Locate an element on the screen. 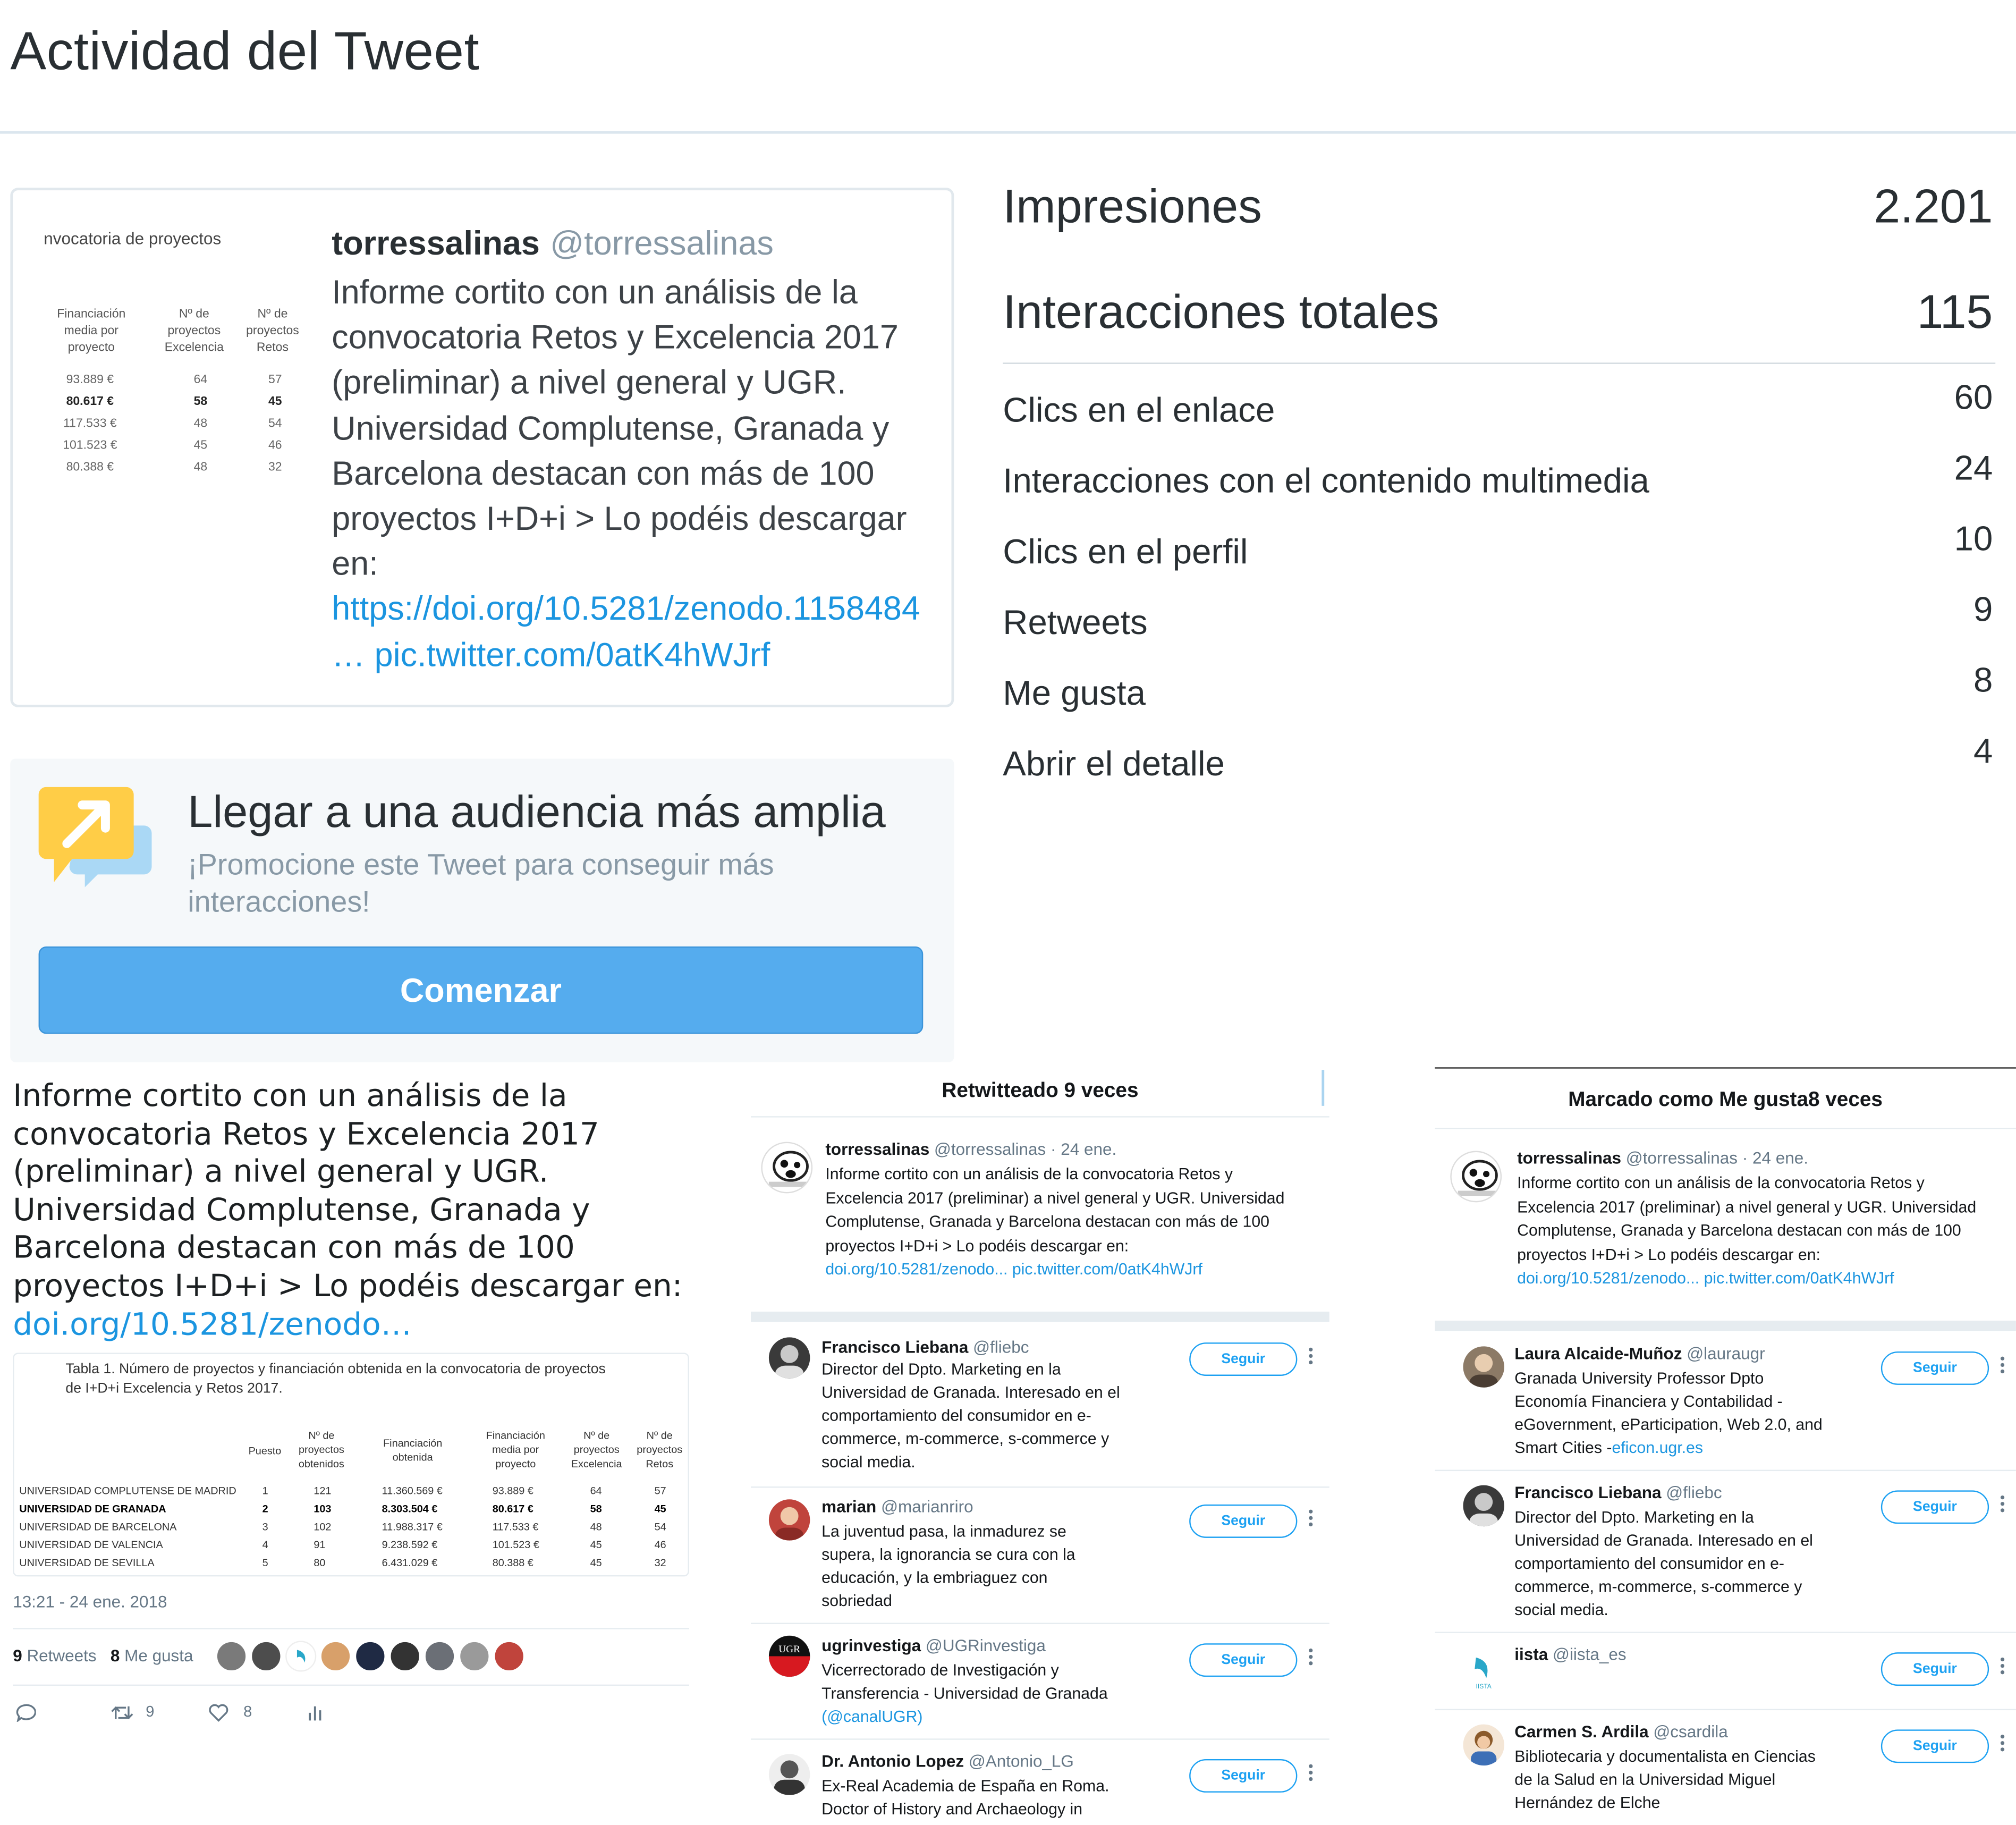  user-name: marian @marianriro is located at coordinates (897, 1507).